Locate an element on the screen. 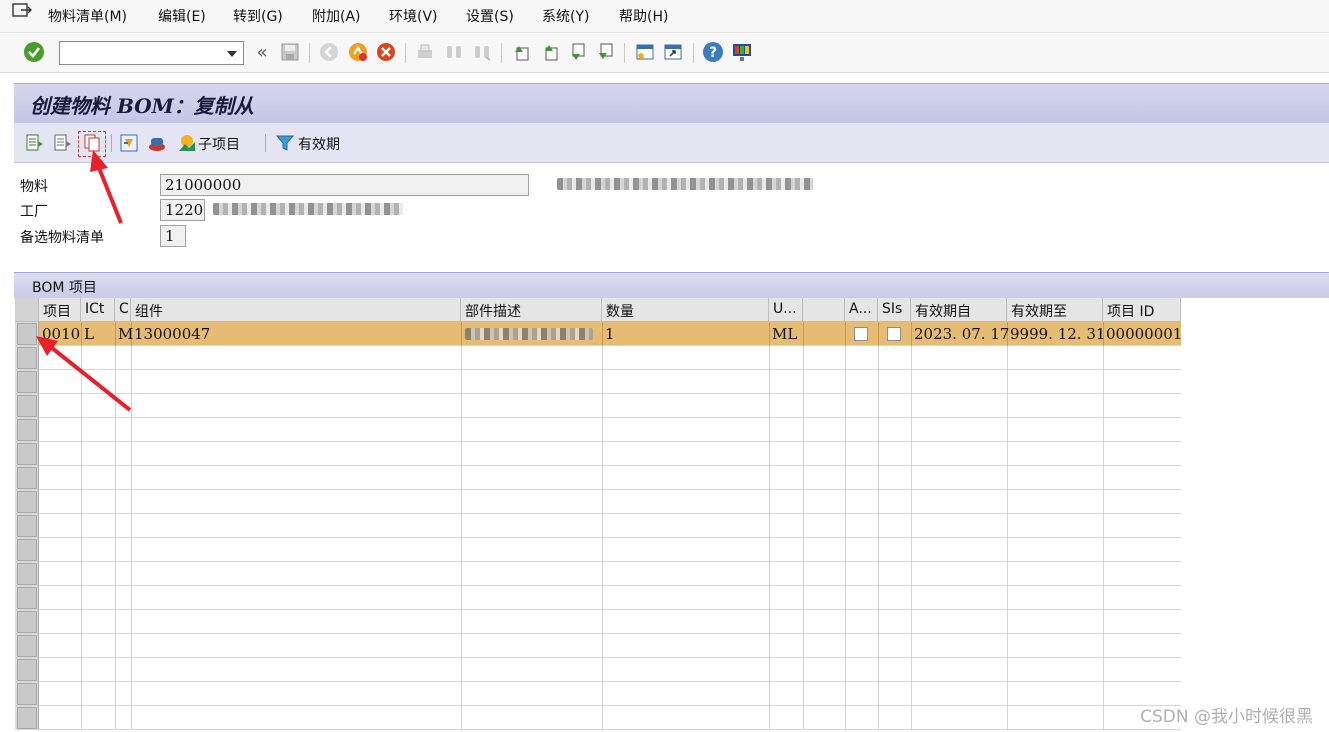 The height and width of the screenshot is (732, 1329). col-item: 项目 is located at coordinates (60, 310).